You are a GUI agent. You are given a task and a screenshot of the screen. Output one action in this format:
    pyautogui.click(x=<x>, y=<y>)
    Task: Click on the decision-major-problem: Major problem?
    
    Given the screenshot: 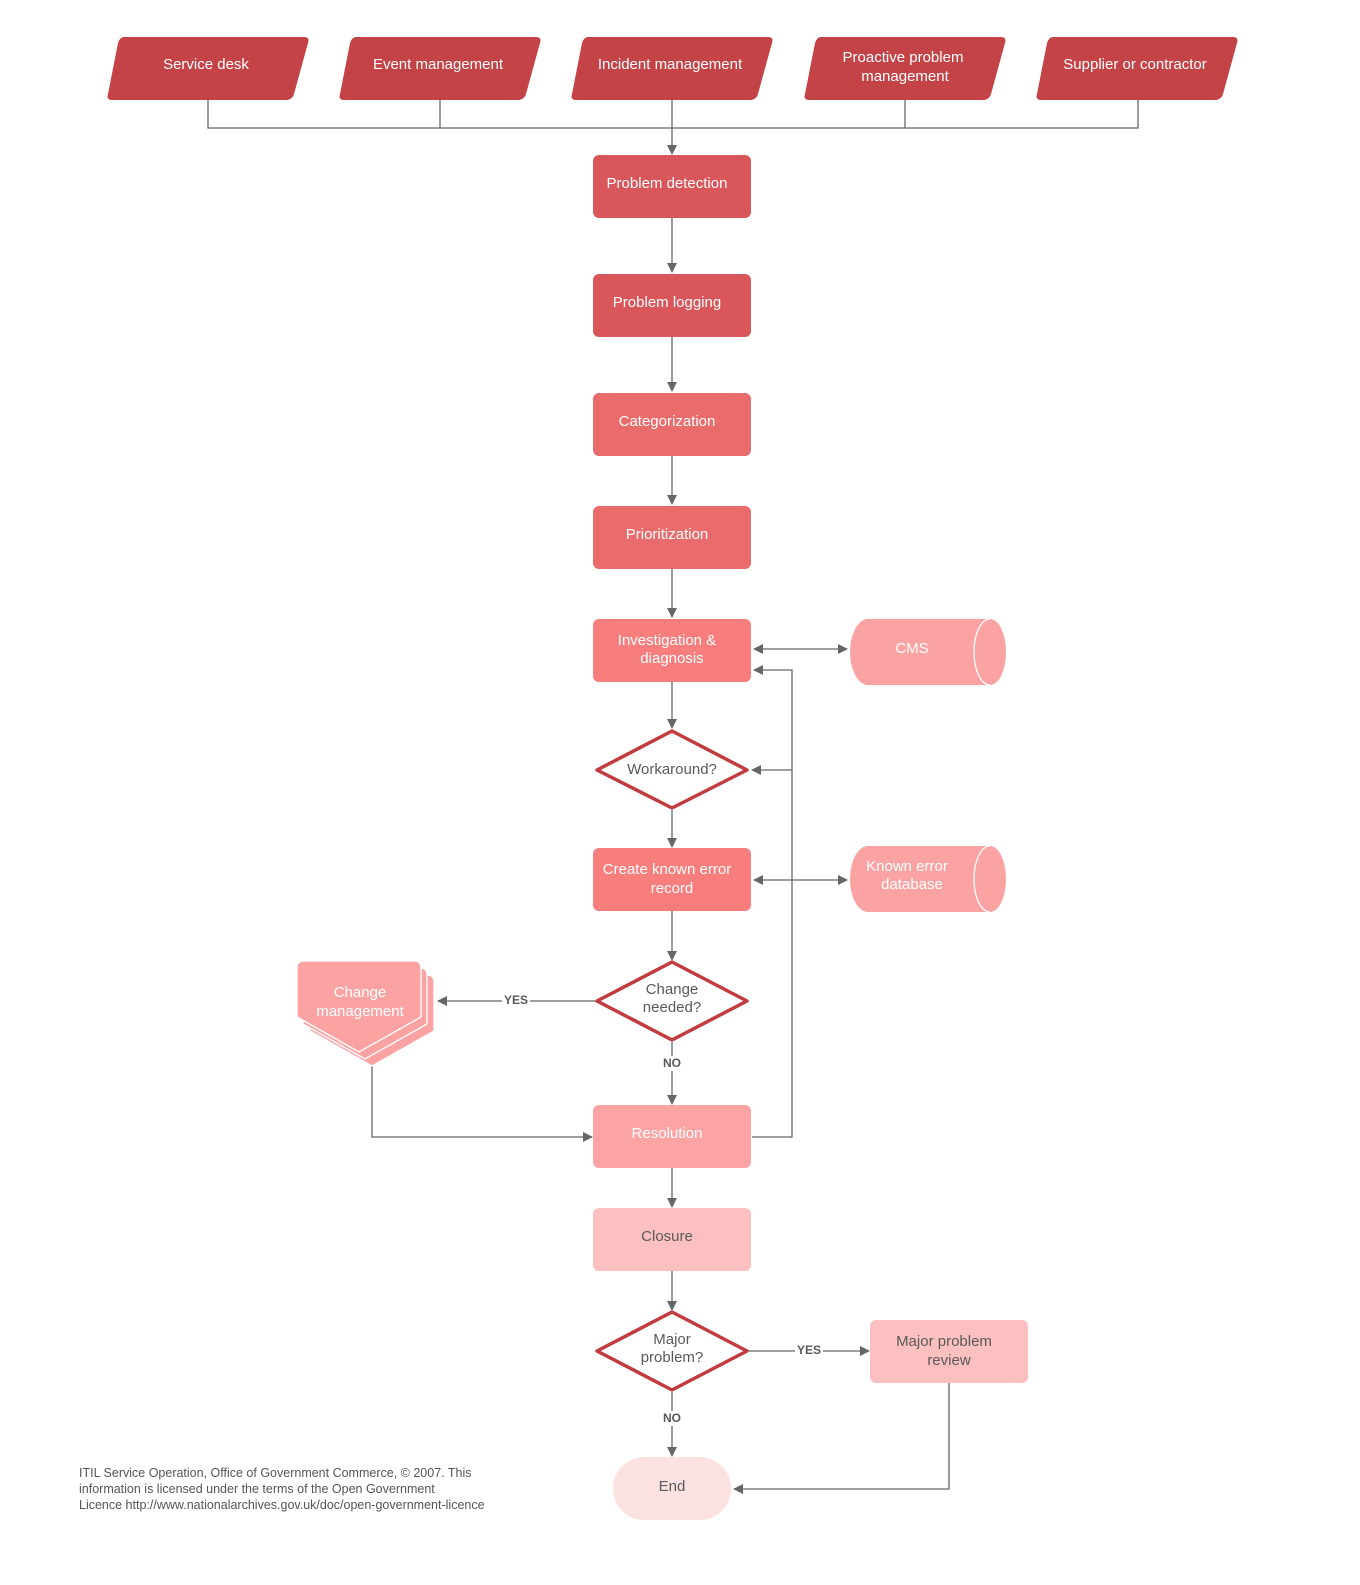 What is the action you would take?
    pyautogui.click(x=672, y=1351)
    